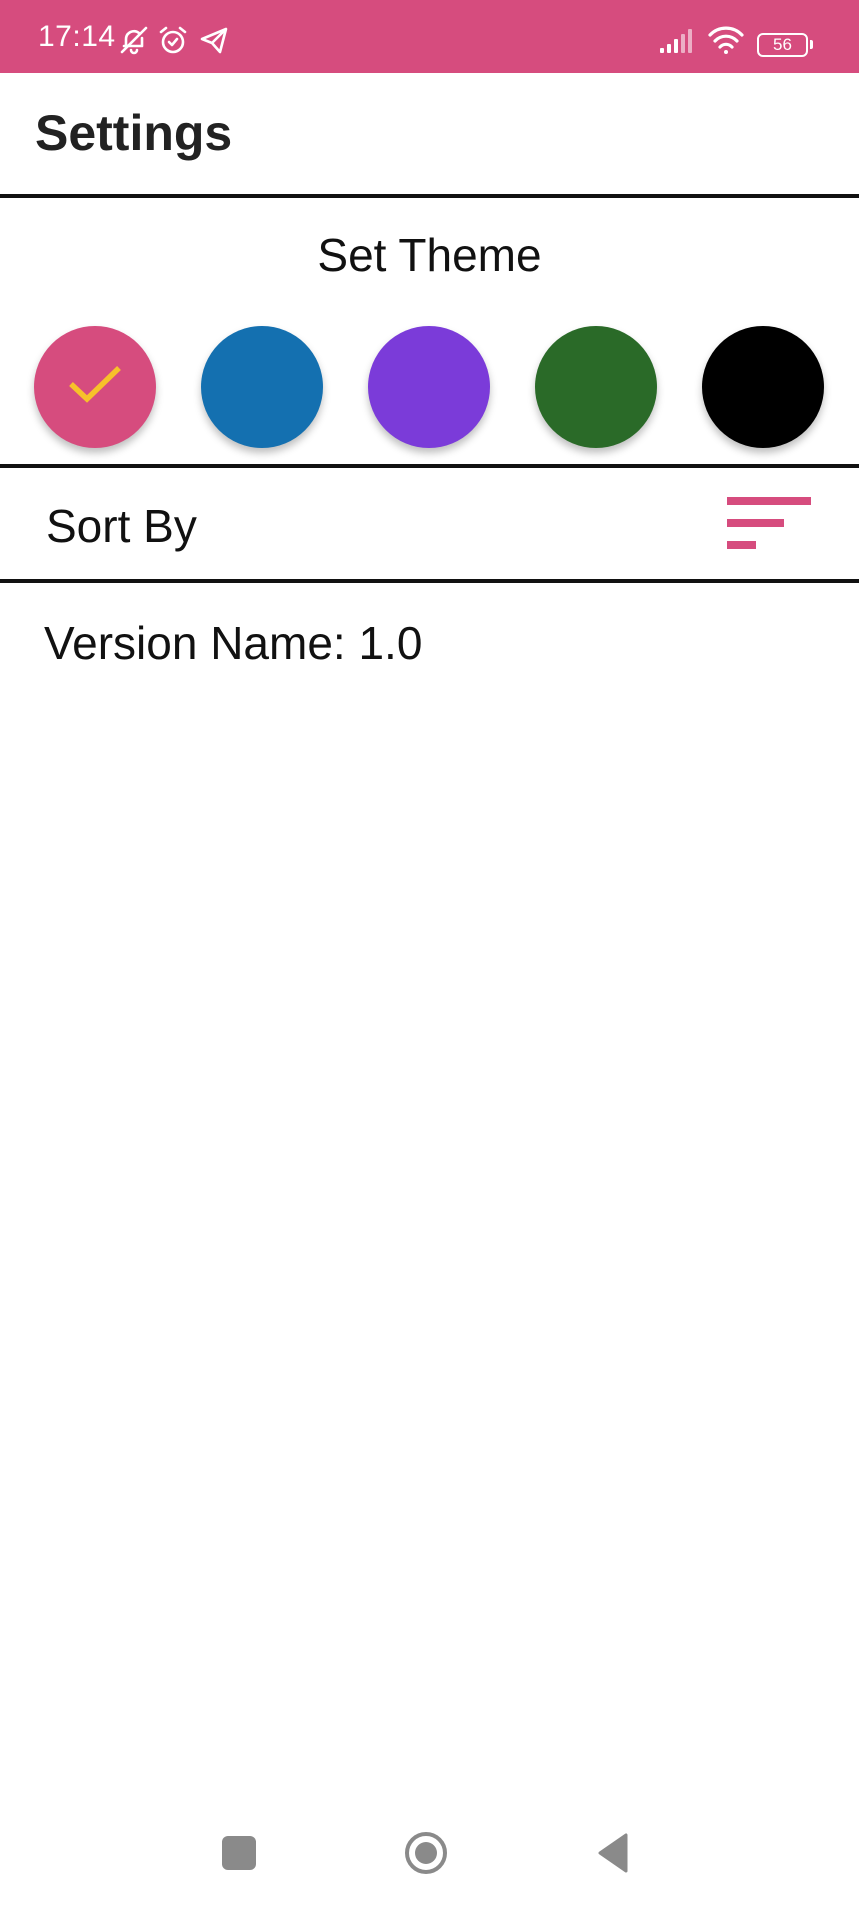 The width and height of the screenshot is (859, 1908). I want to click on theme-color-blue-swatch, so click(262, 387).